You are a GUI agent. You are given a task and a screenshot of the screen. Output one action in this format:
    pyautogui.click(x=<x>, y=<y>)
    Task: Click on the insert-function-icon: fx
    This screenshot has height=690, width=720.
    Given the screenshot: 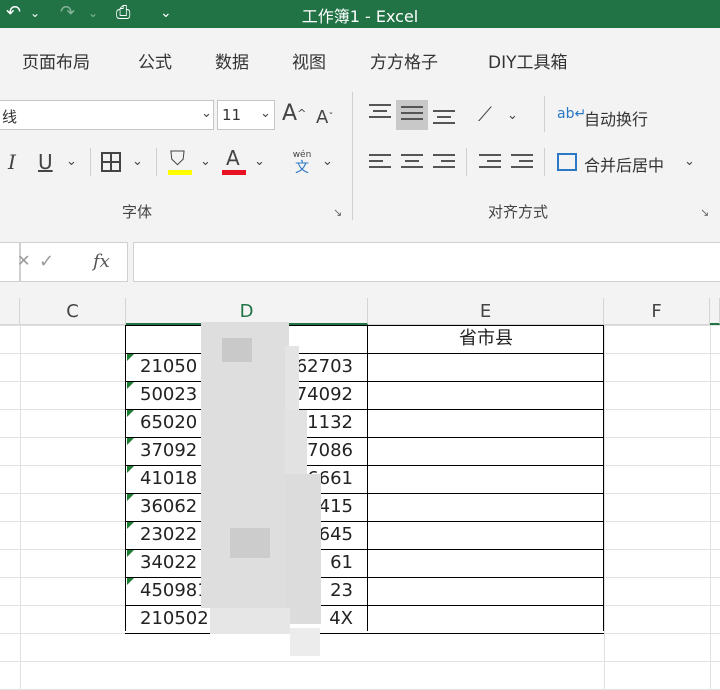 What is the action you would take?
    pyautogui.click(x=101, y=261)
    